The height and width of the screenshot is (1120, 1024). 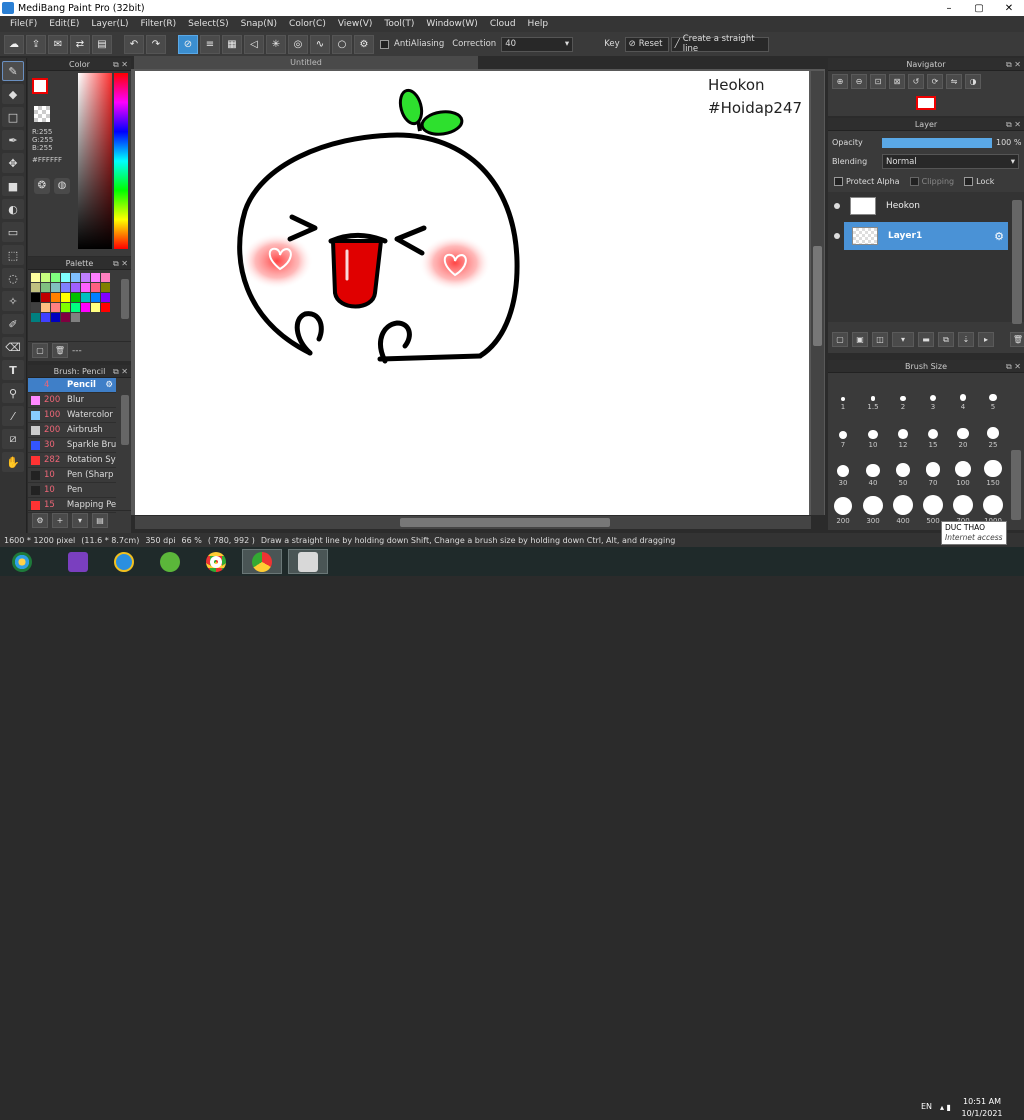 I want to click on brush-menu-icon: ▾, so click(x=80, y=520).